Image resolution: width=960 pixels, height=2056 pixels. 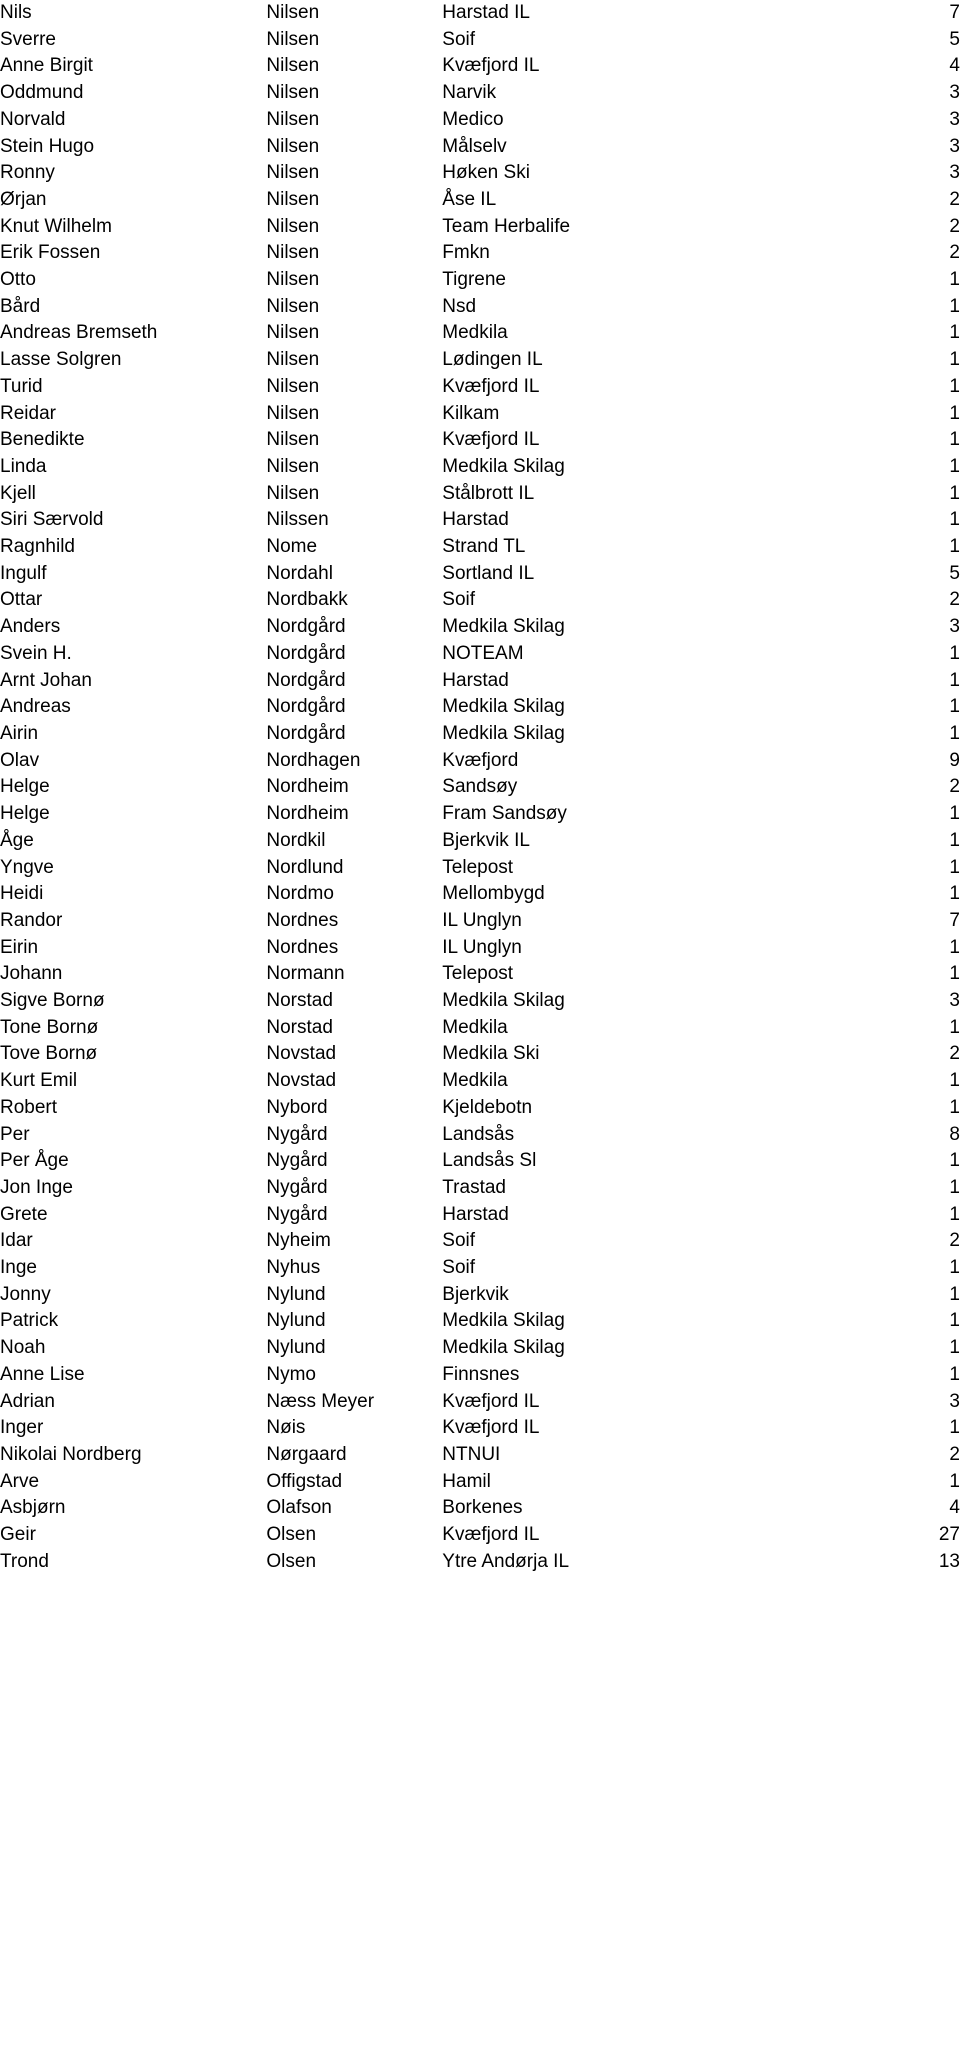 What do you see at coordinates (488, 573) in the screenshot?
I see `cell-club: Sortland IL` at bounding box center [488, 573].